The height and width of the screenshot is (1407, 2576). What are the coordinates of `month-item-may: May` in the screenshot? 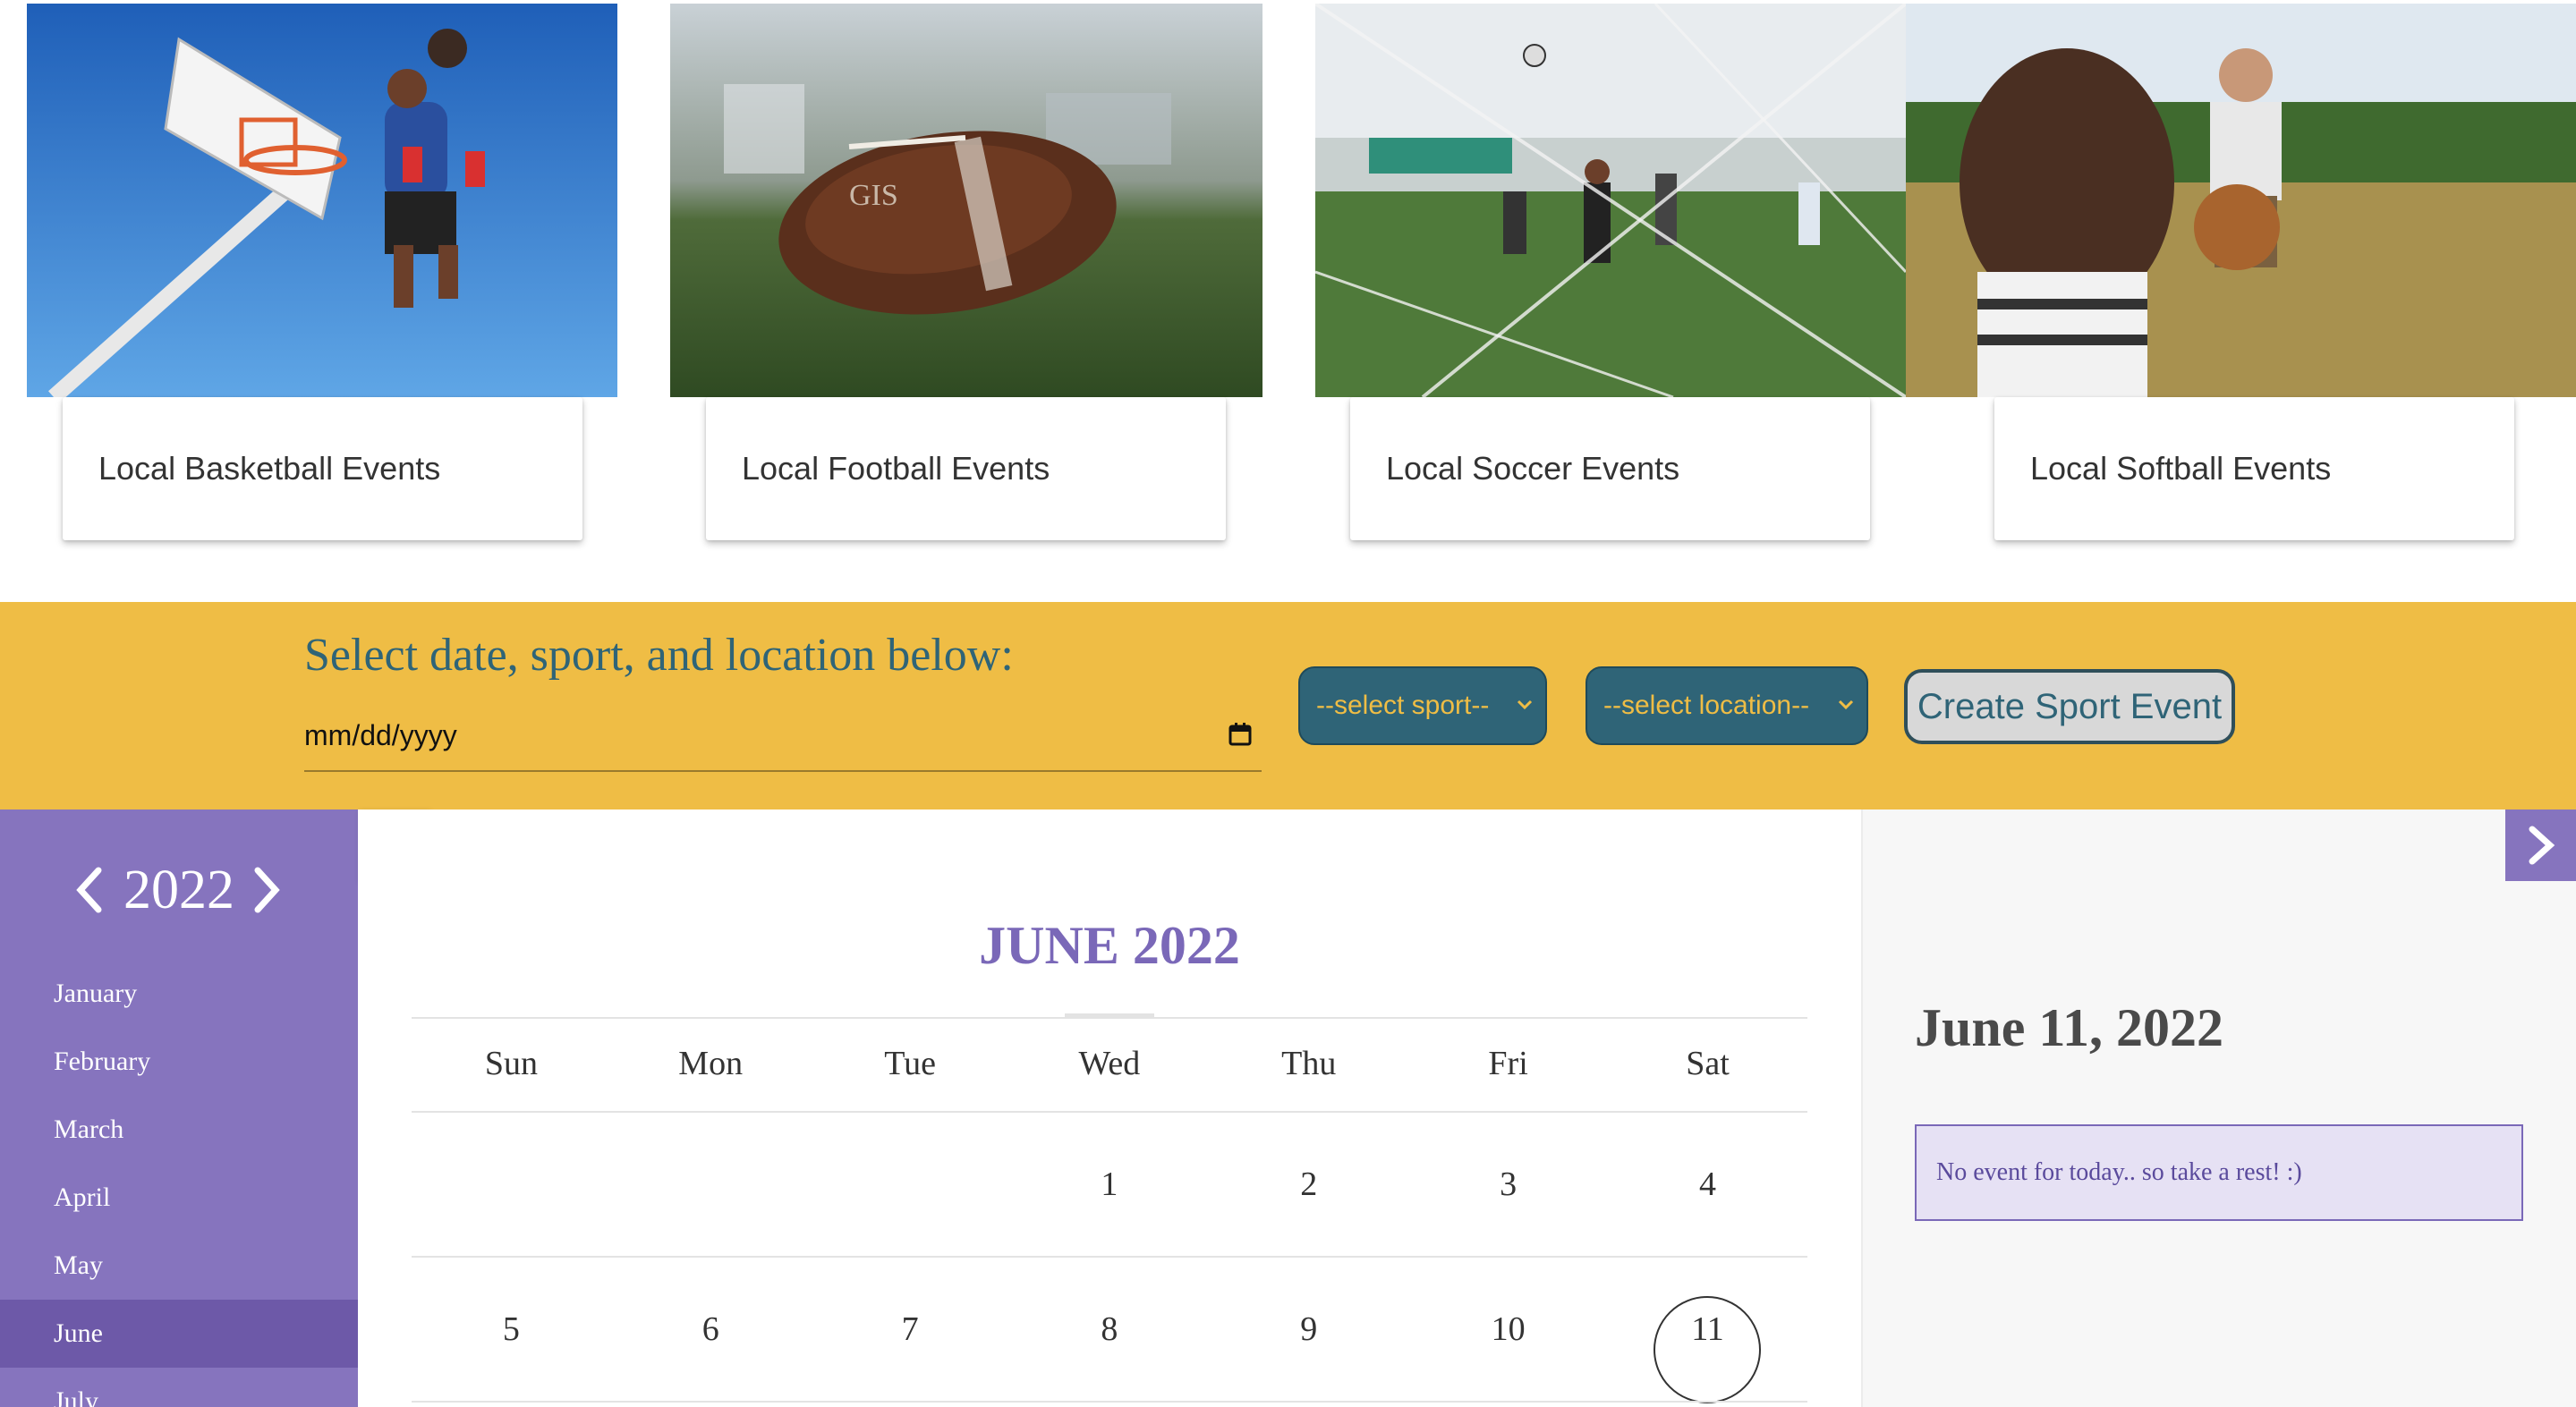 It's located at (179, 1266).